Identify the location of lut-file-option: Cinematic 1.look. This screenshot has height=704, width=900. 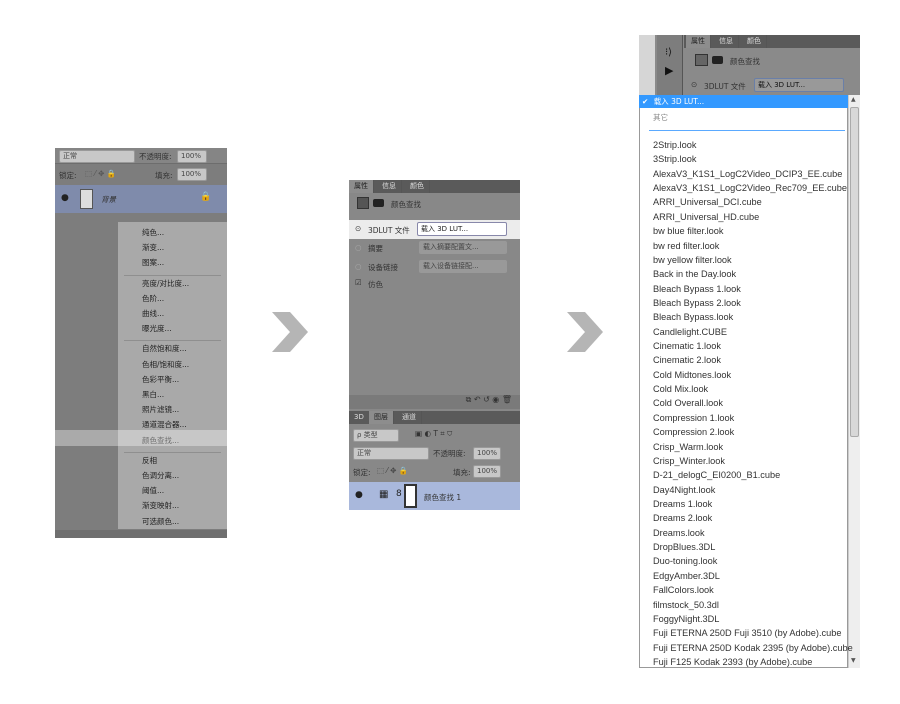
(687, 346).